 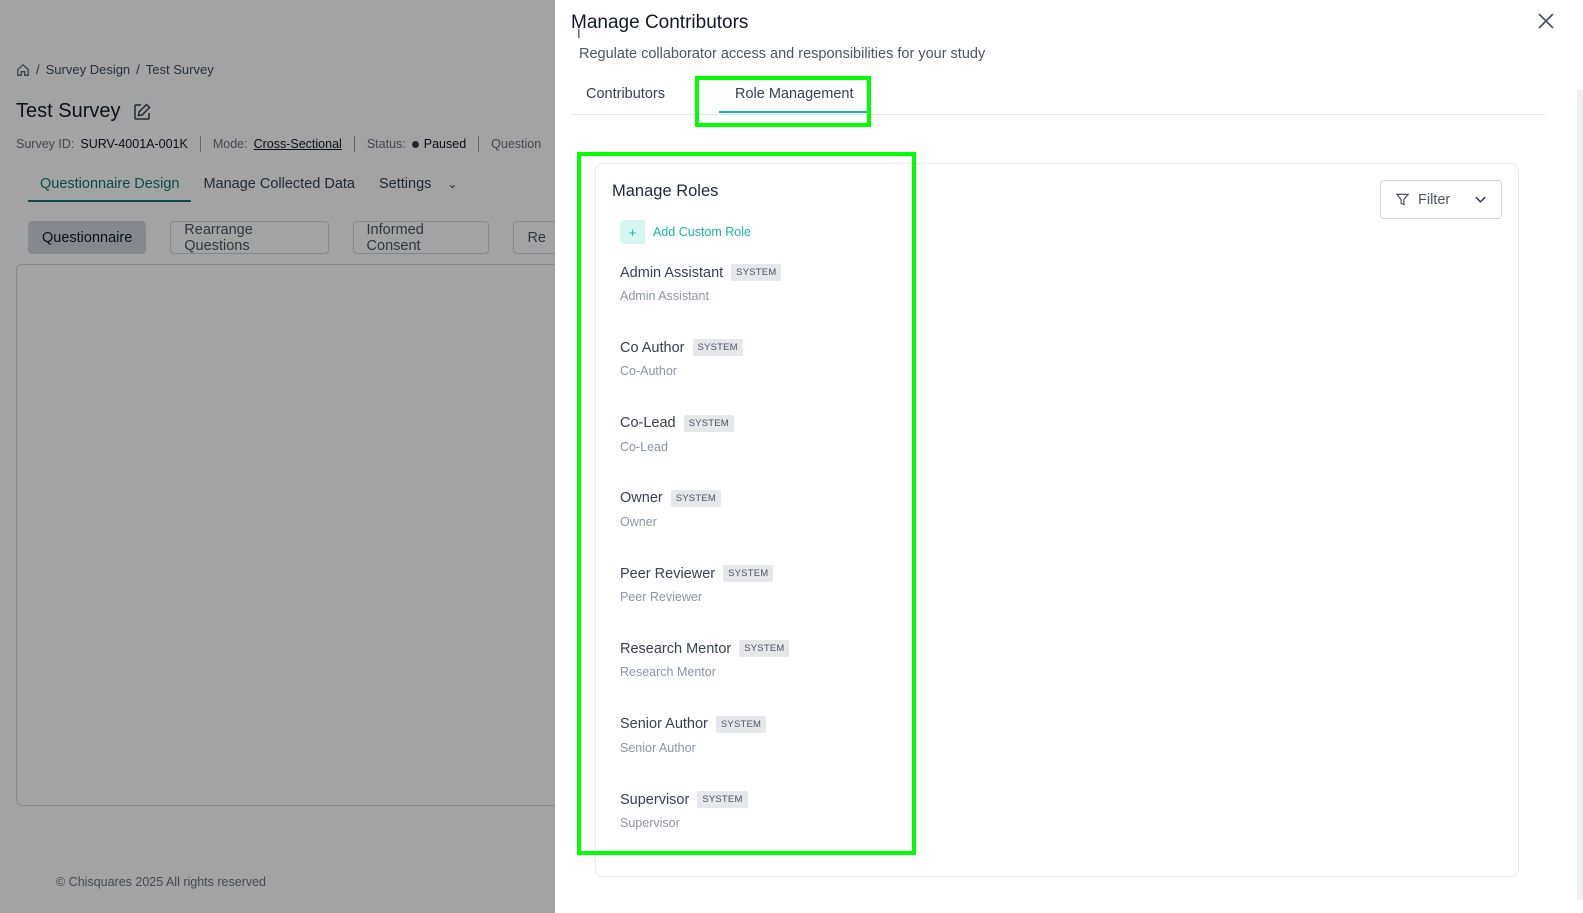 What do you see at coordinates (652, 347) in the screenshot?
I see `role-name: Co Author` at bounding box center [652, 347].